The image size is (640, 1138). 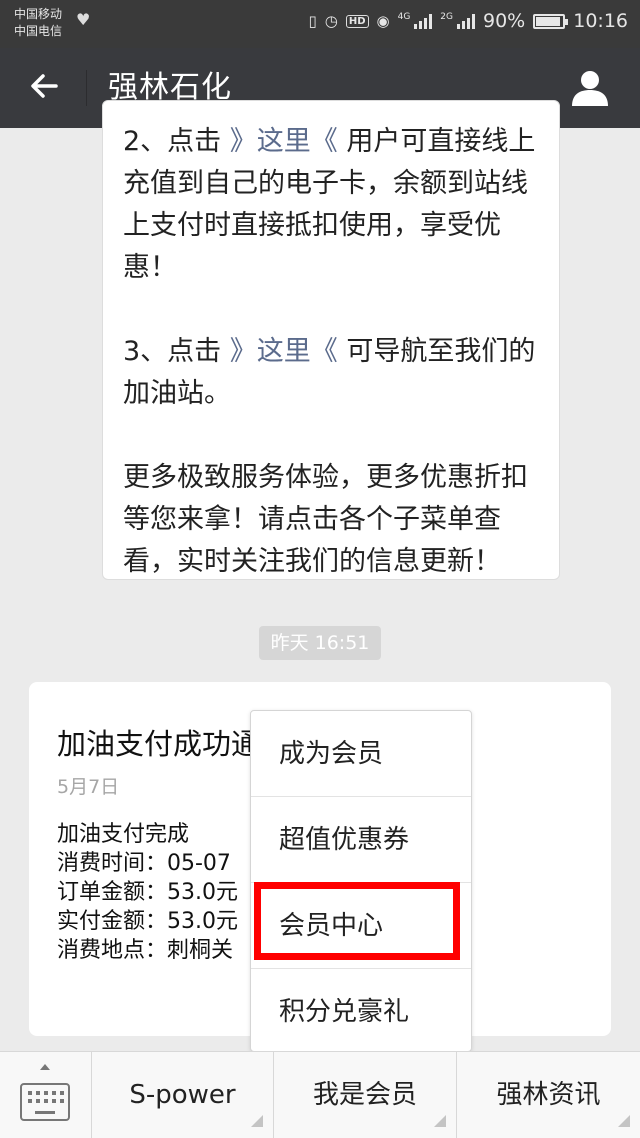 What do you see at coordinates (38, 14) in the screenshot?
I see `carrier-1: 中国移动` at bounding box center [38, 14].